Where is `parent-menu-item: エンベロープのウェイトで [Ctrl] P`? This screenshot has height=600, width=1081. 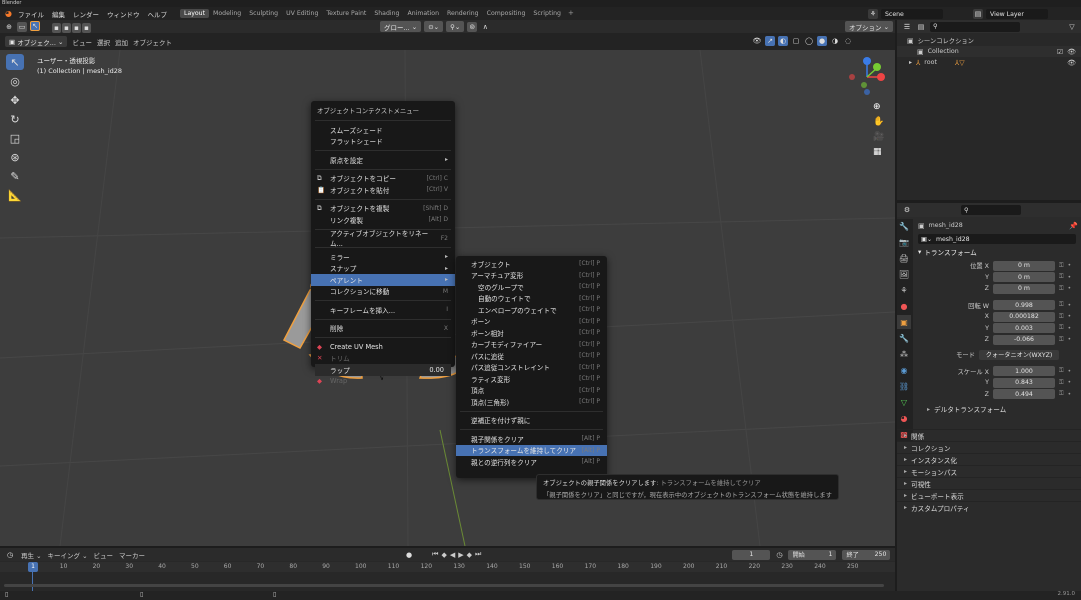 parent-menu-item: エンベロープのウェイトで [Ctrl] P is located at coordinates (531, 310).